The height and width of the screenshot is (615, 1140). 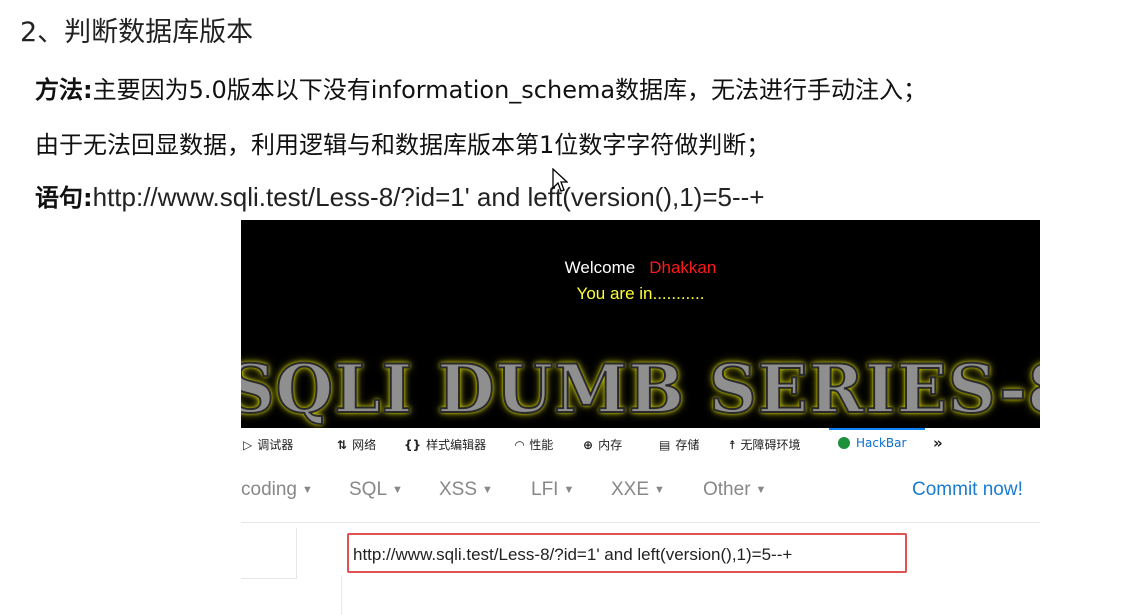 I want to click on tab-hackbar: HackBar, so click(x=872, y=443).